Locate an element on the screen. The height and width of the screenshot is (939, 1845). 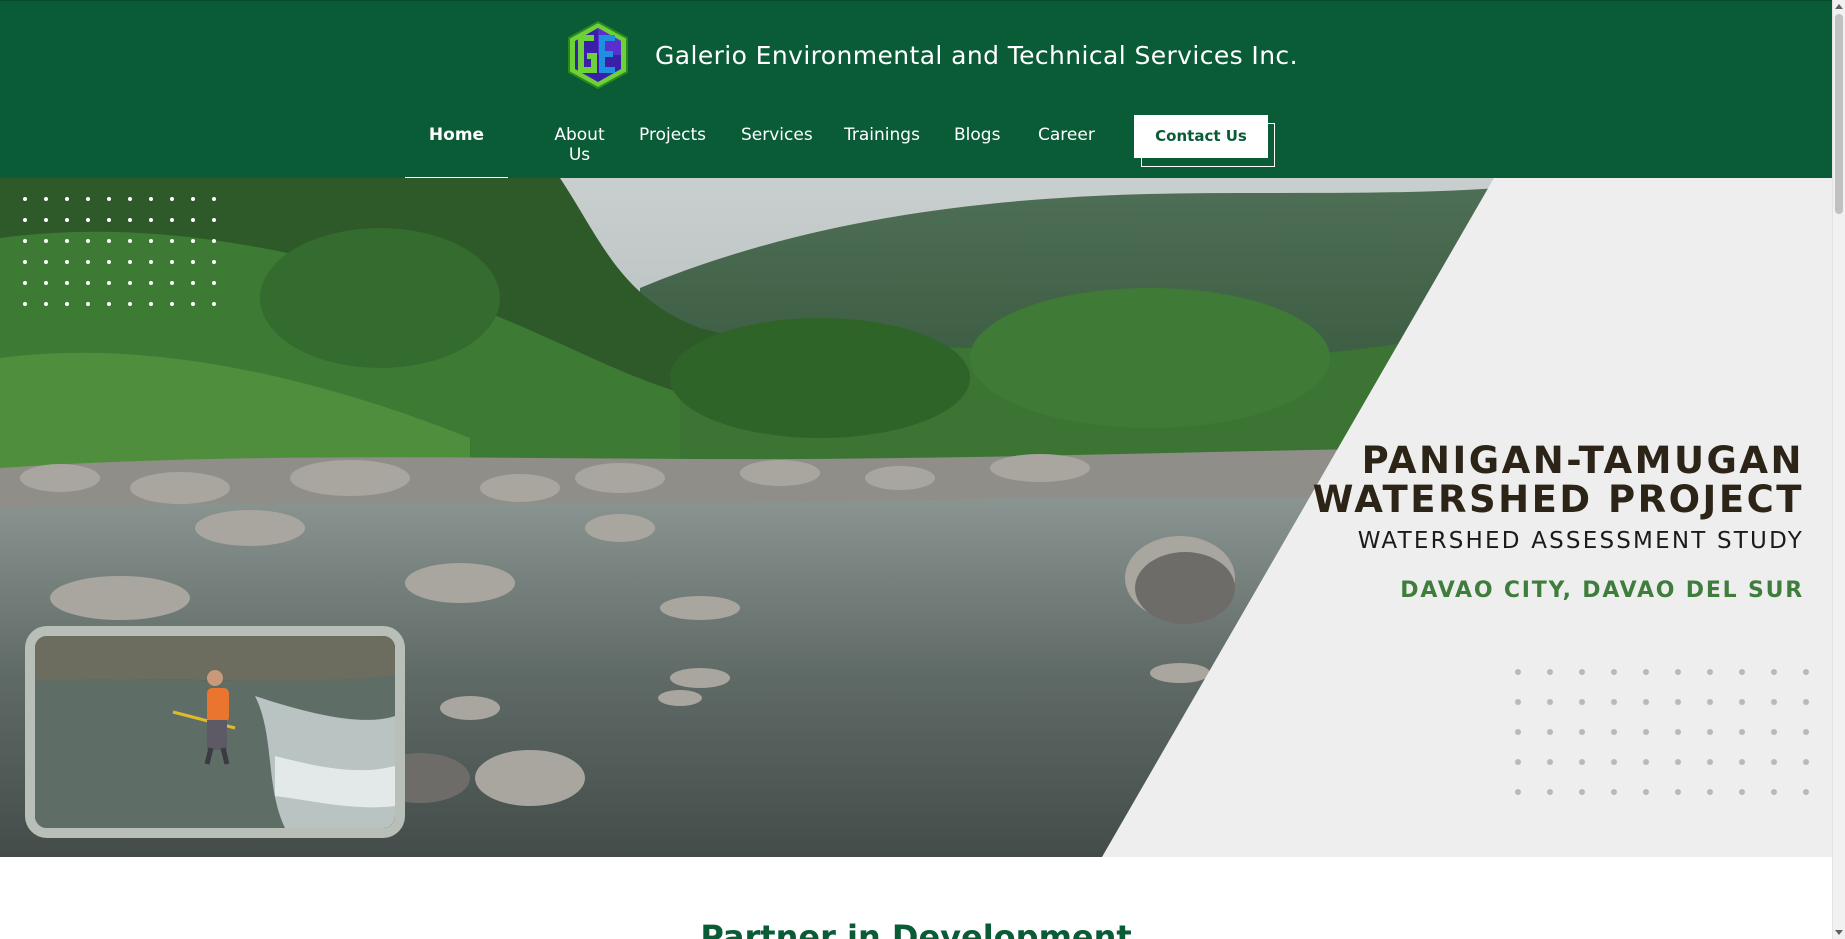
contact-wrap: Contact Us is located at coordinates (1204, 141).